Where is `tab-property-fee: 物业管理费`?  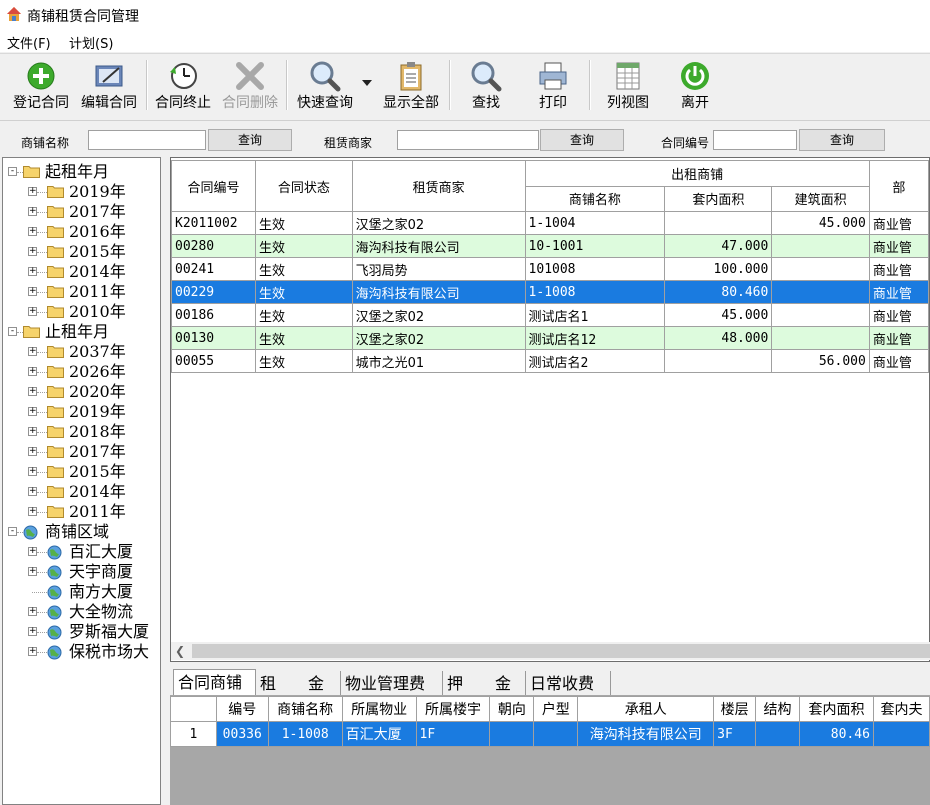
tab-property-fee: 物业管理费 is located at coordinates (392, 683).